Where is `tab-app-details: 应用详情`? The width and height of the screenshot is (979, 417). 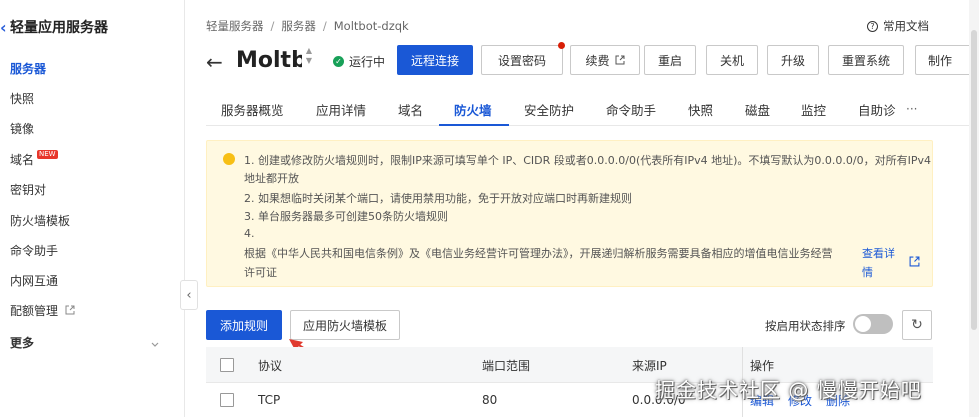 tab-app-details: 应用详情 is located at coordinates (341, 109).